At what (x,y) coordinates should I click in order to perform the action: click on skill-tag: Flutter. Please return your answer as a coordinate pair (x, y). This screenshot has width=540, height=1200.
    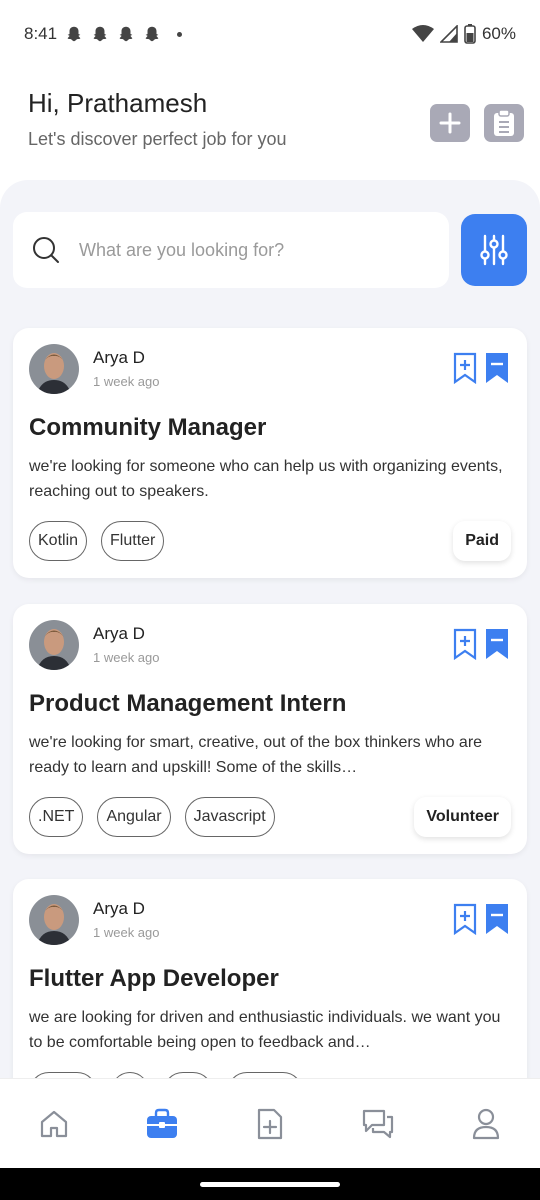
    Looking at the image, I should click on (133, 541).